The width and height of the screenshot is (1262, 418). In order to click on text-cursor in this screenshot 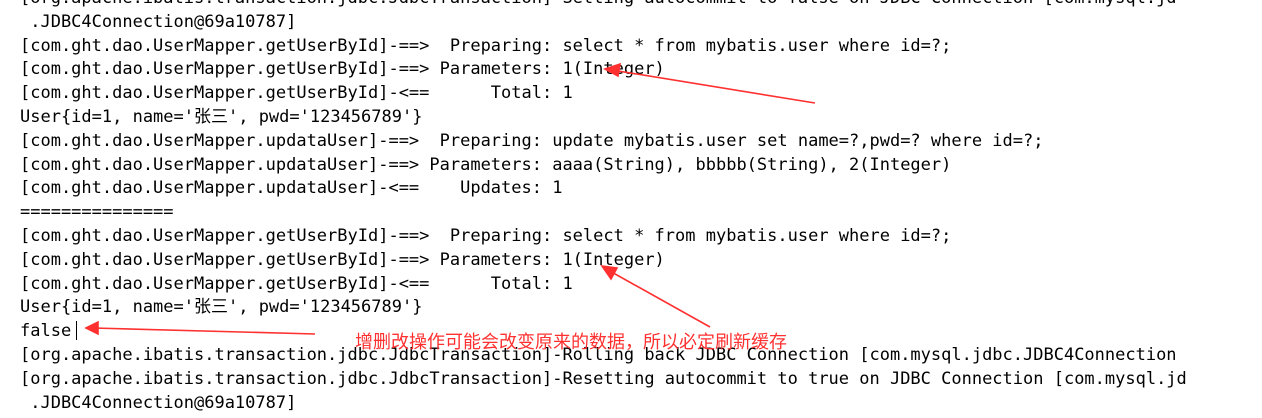, I will do `click(76, 330)`.